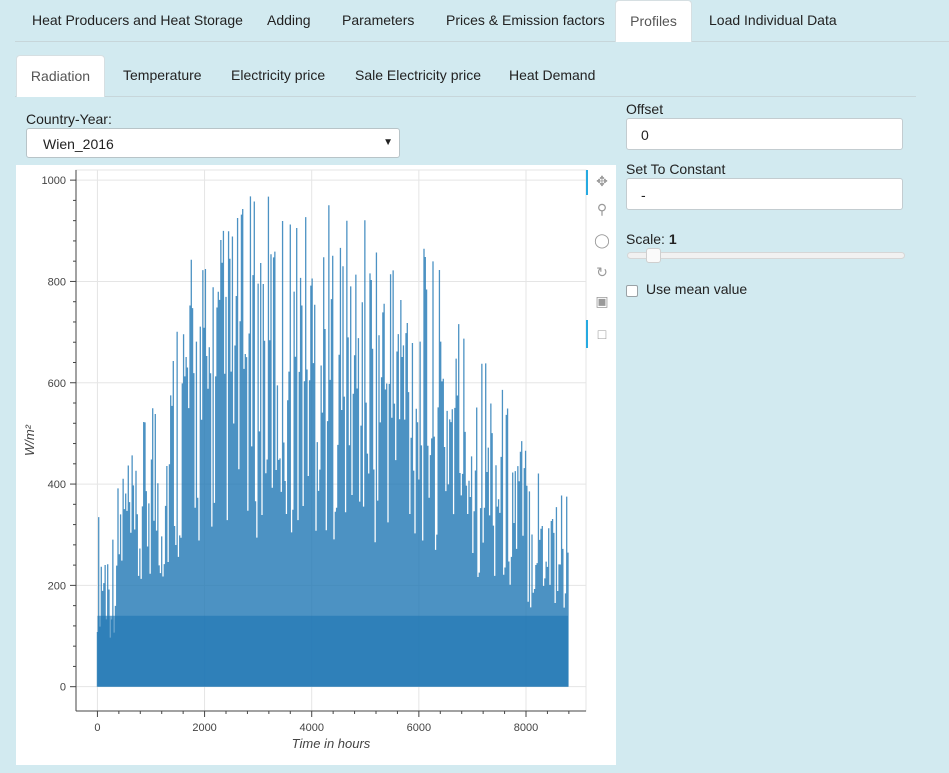 Image resolution: width=949 pixels, height=773 pixels. I want to click on offset-value: 0, so click(645, 135).